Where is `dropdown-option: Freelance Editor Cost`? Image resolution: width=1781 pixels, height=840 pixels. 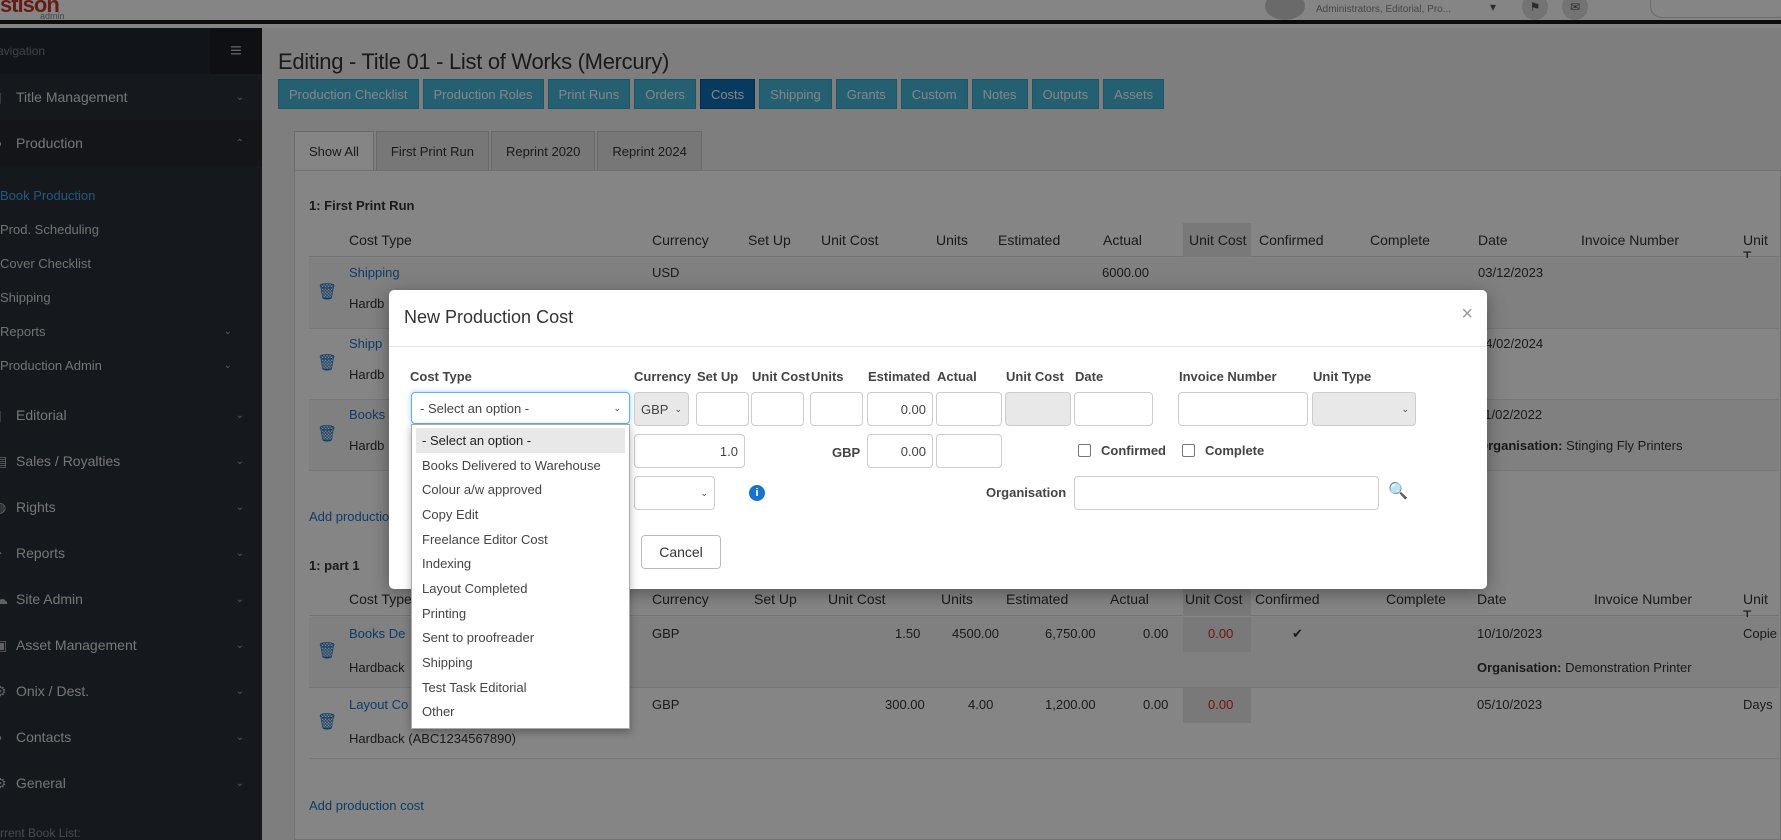 dropdown-option: Freelance Editor Cost is located at coordinates (520, 539).